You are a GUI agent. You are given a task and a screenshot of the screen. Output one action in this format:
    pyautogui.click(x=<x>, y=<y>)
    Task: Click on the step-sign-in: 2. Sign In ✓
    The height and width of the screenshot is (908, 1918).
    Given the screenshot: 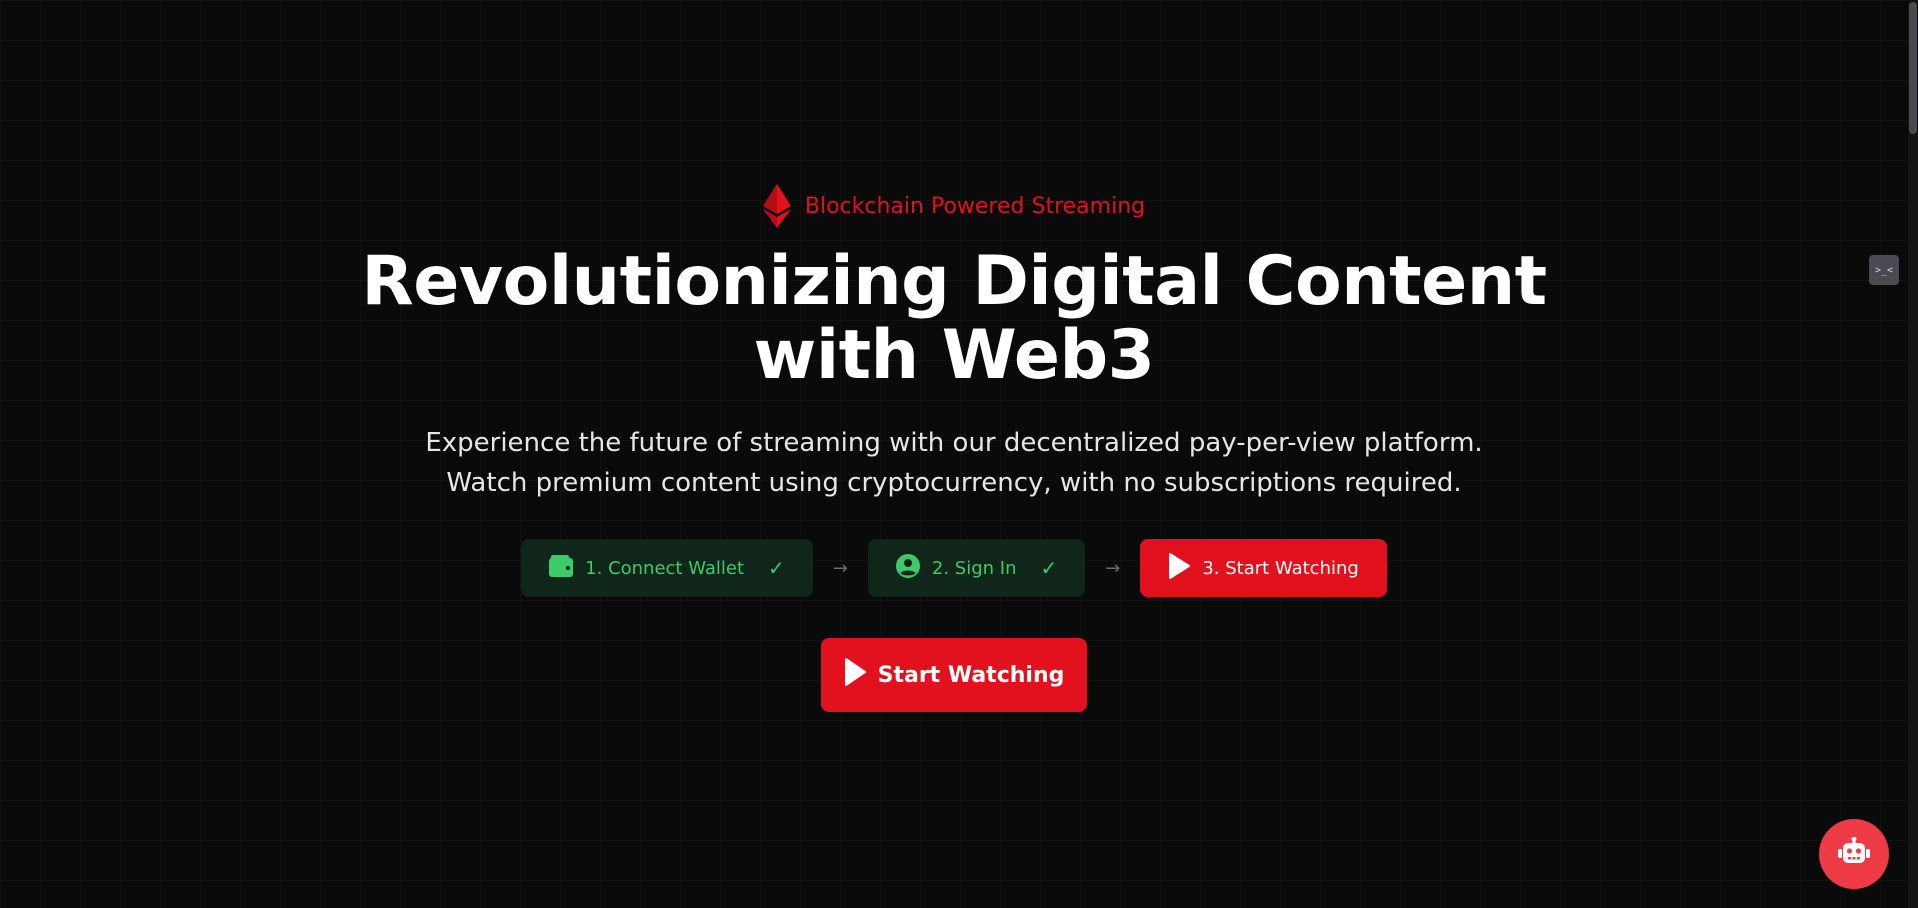 What is the action you would take?
    pyautogui.click(x=976, y=568)
    